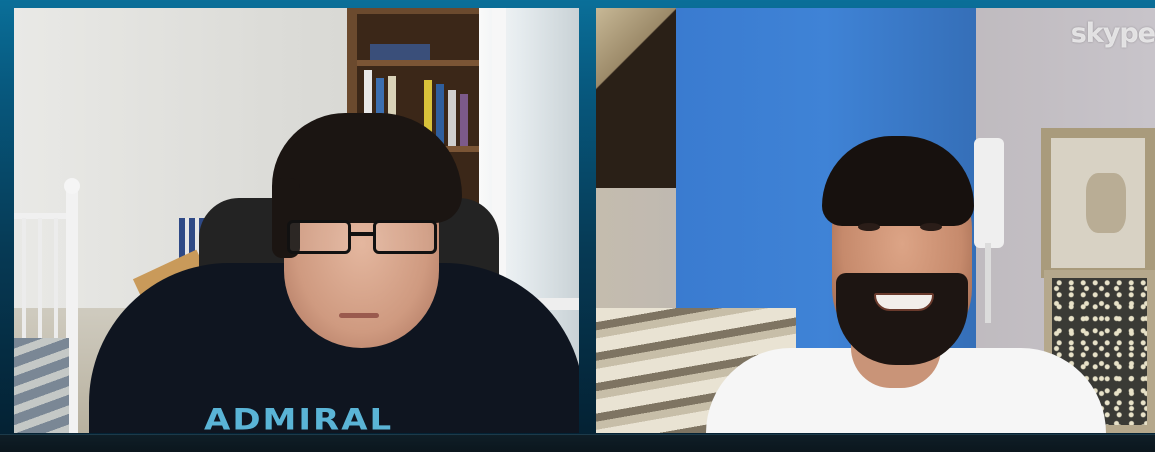 The height and width of the screenshot is (452, 1155). What do you see at coordinates (41, 385) in the screenshot?
I see `bed-blanket` at bounding box center [41, 385].